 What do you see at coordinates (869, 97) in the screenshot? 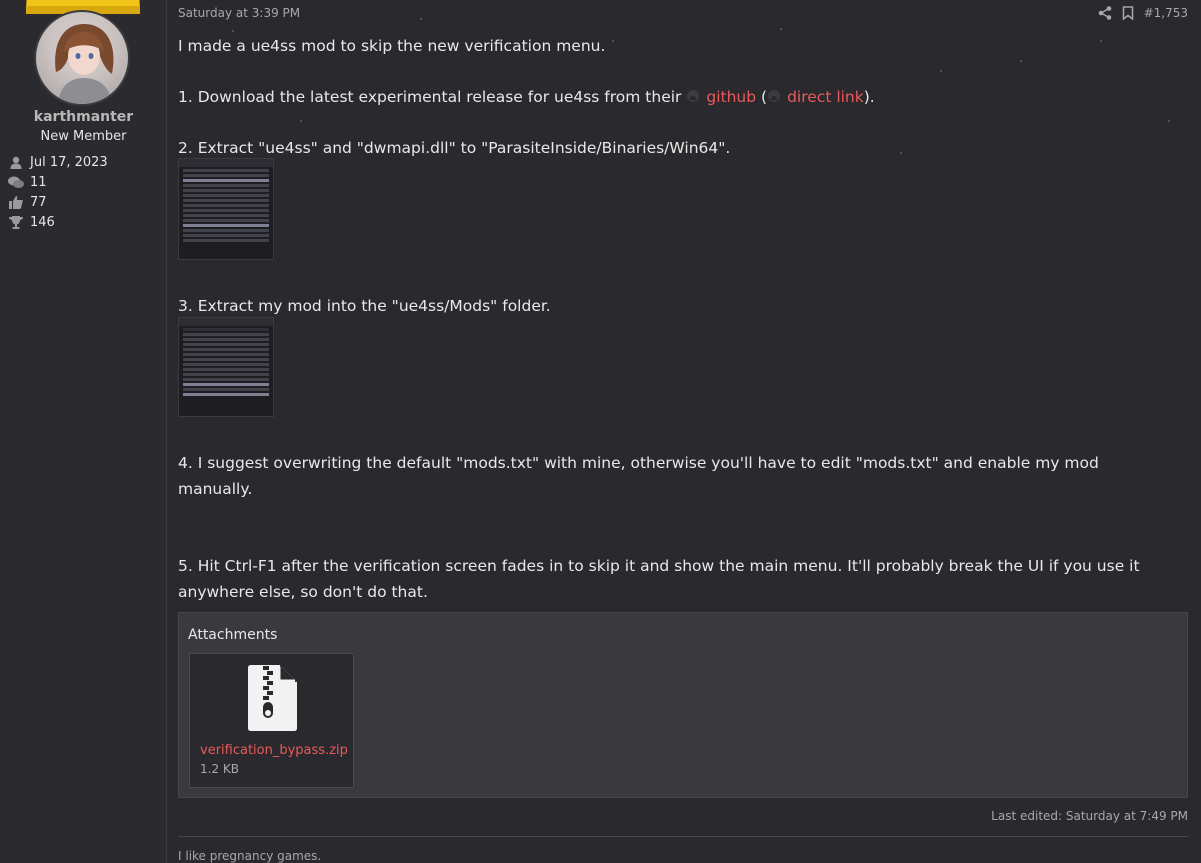
I see `step1-suffix: ).` at bounding box center [869, 97].